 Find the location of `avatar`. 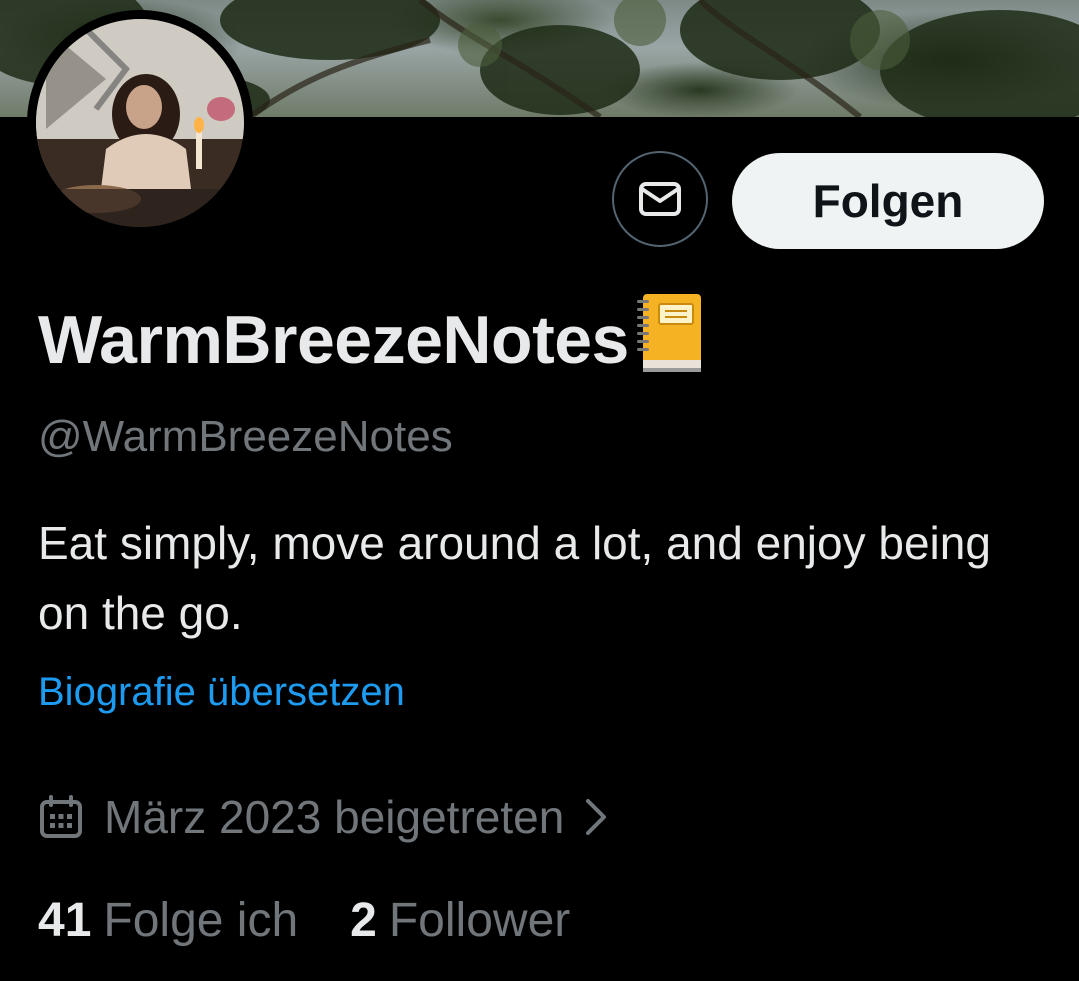

avatar is located at coordinates (140, 123).